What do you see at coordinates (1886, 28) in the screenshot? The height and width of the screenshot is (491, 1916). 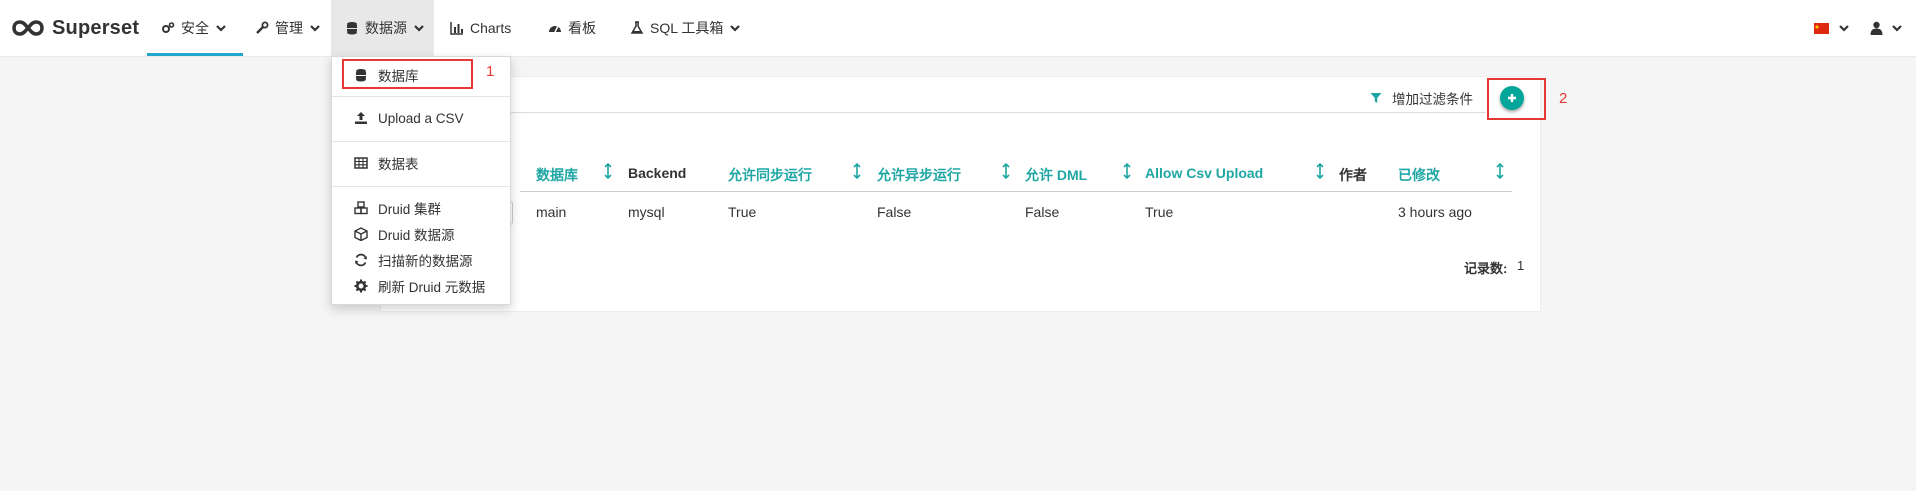 I see `user-menu` at bounding box center [1886, 28].